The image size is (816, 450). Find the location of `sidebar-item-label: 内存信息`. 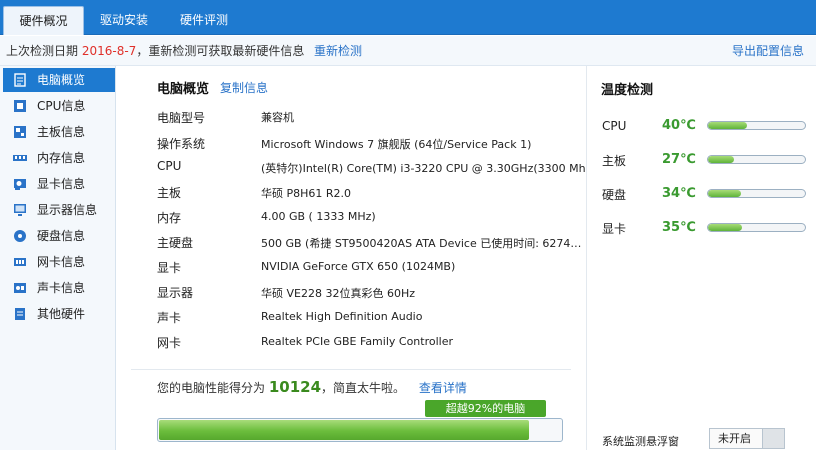

sidebar-item-label: 内存信息 is located at coordinates (61, 158).